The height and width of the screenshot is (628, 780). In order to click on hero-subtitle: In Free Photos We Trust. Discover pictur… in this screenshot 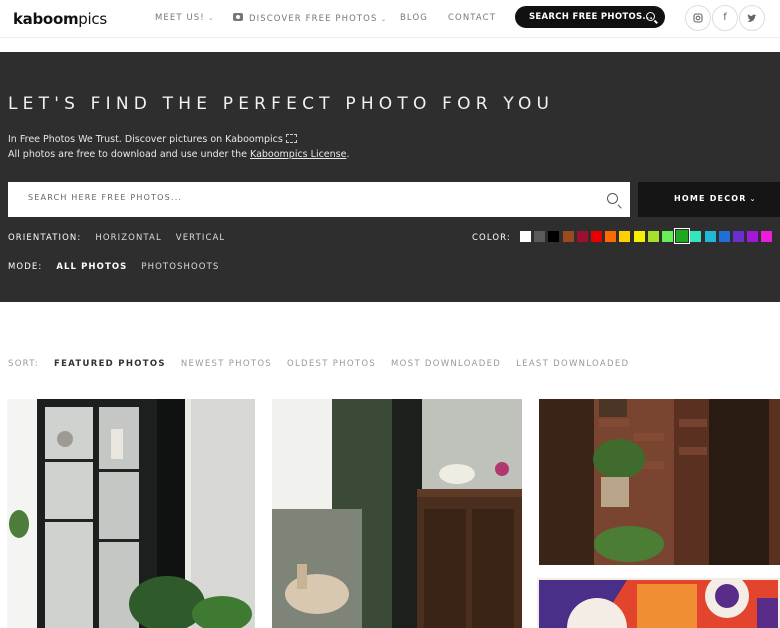, I will do `click(179, 147)`.